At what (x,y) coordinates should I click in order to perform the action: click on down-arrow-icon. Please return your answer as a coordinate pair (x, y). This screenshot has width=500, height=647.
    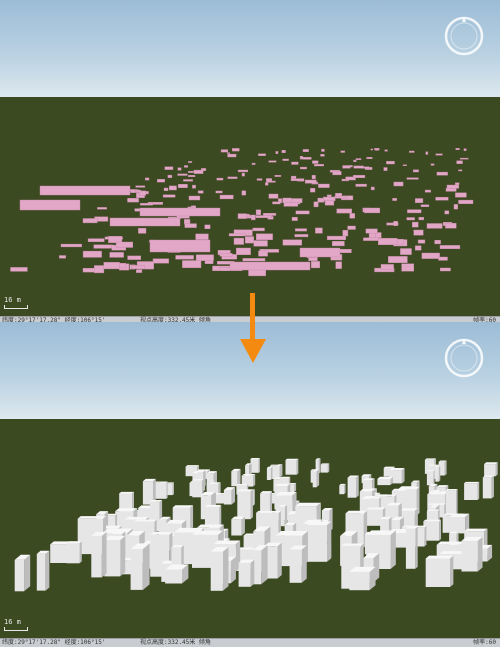
    Looking at the image, I should click on (253, 328).